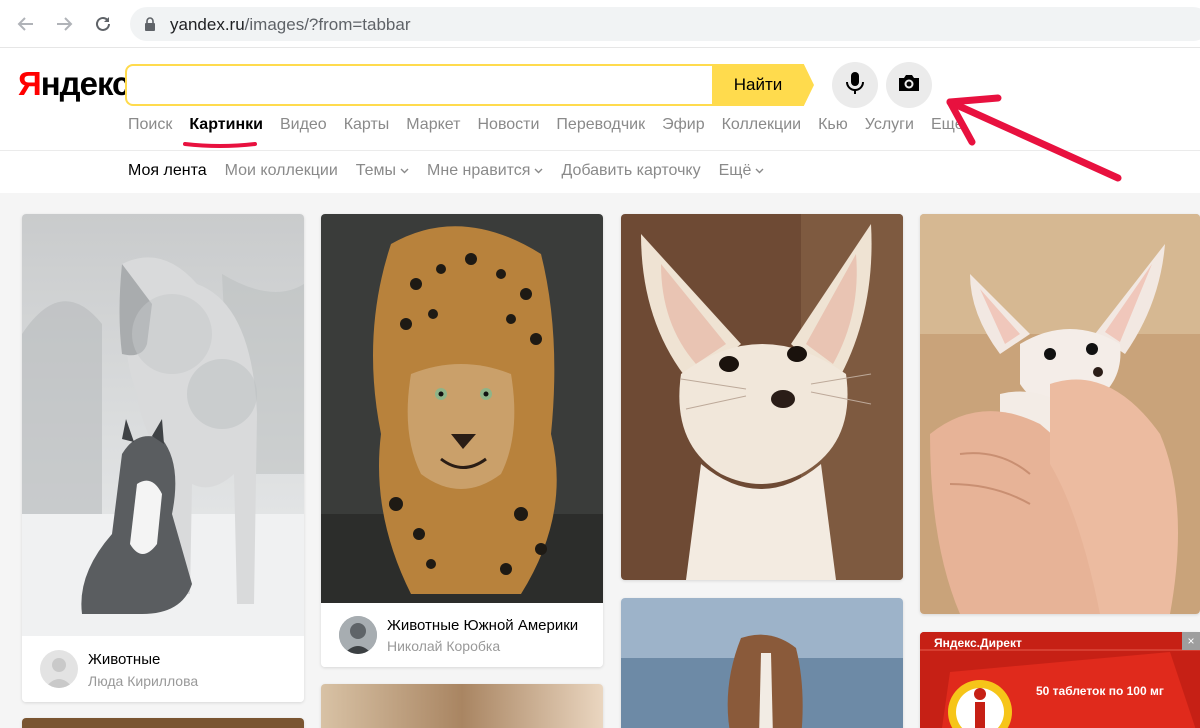 This screenshot has width=1200, height=728. I want to click on service-maps: Карты, so click(367, 127).